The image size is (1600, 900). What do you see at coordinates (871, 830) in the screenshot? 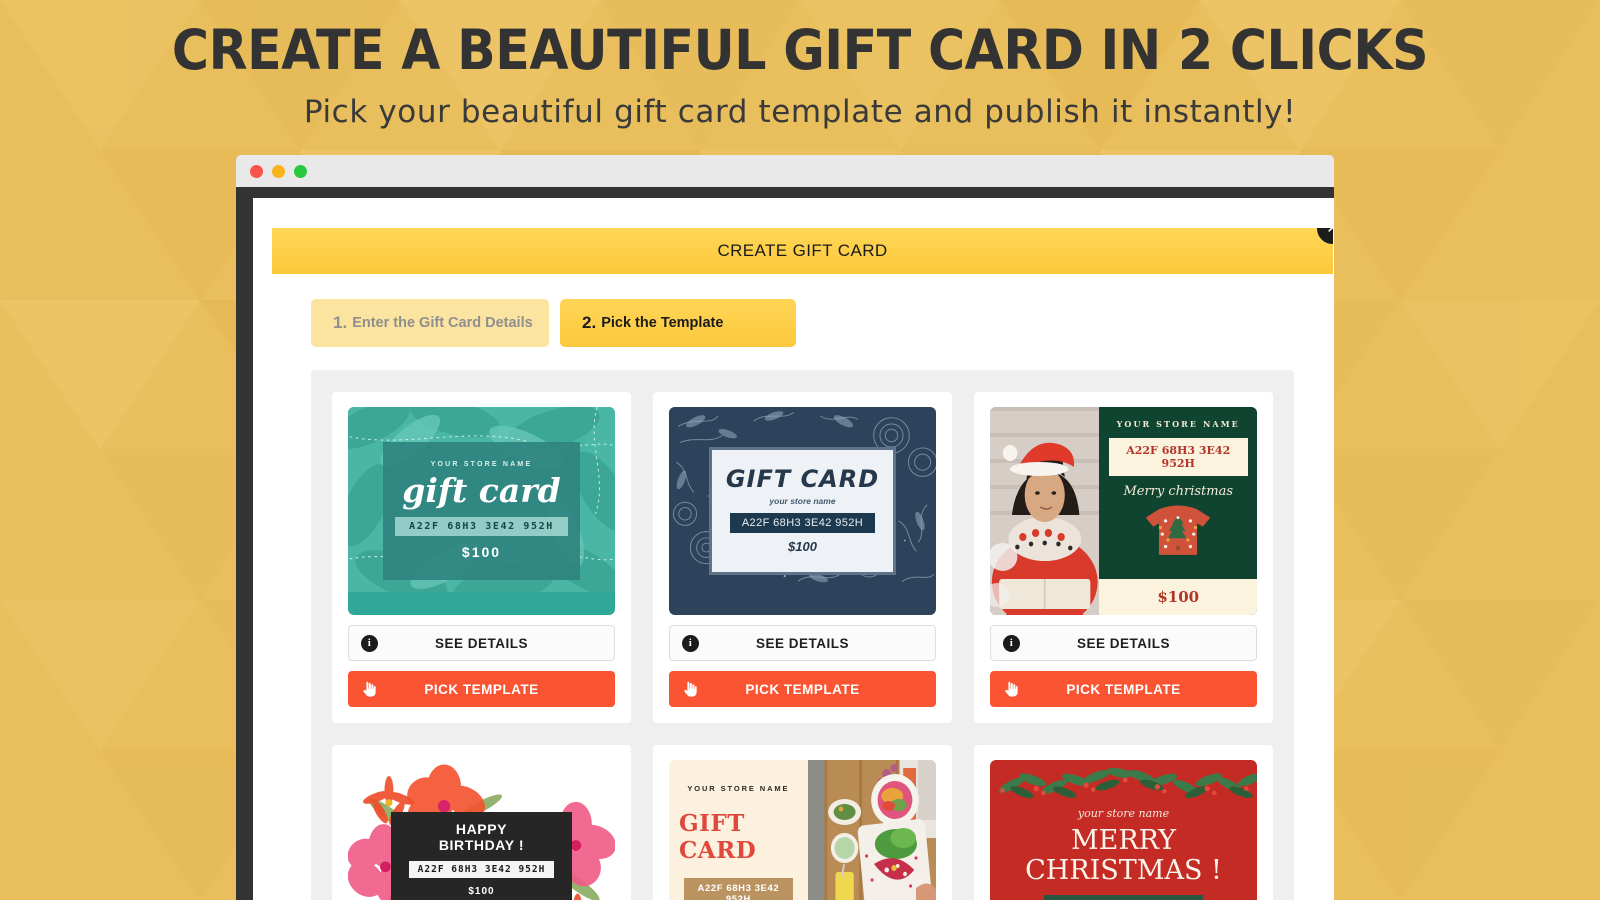
I see `food-table-photo` at bounding box center [871, 830].